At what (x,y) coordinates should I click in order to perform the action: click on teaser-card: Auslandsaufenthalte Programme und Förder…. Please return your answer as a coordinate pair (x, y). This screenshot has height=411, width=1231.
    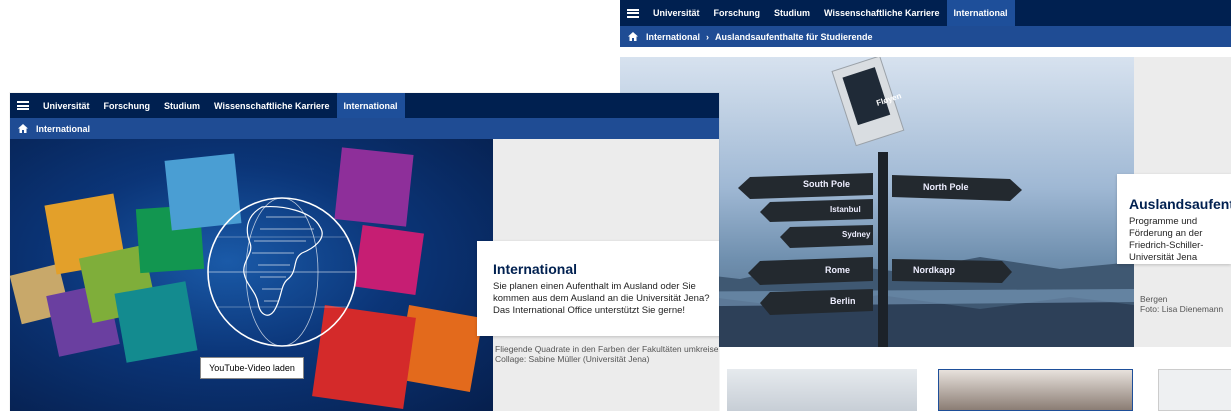
    Looking at the image, I should click on (1174, 219).